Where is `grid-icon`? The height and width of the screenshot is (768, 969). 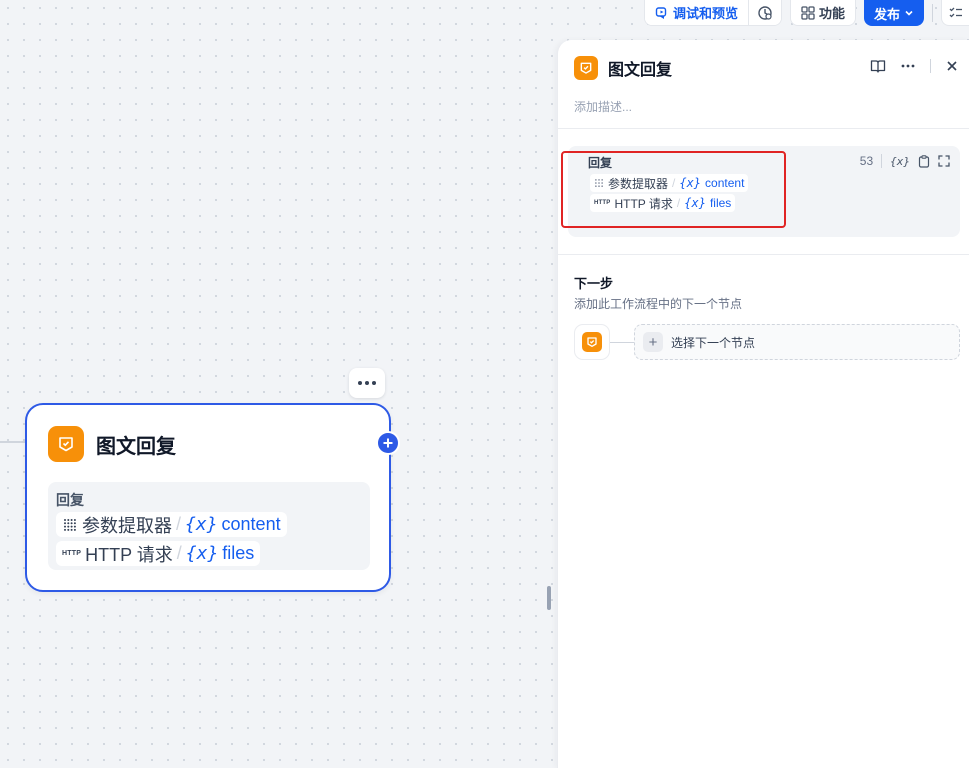 grid-icon is located at coordinates (808, 12).